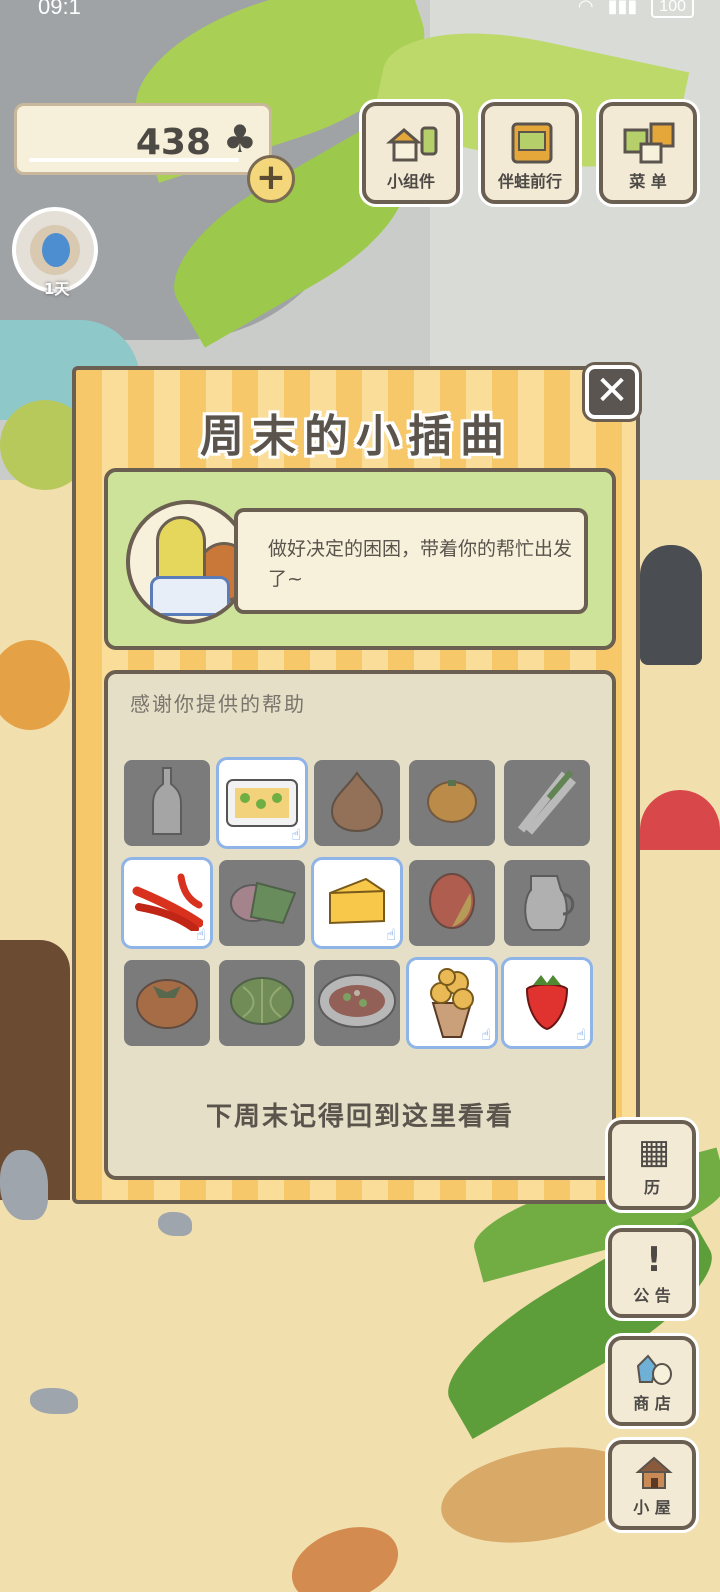  I want to click on item-slot-cheese: ☝, so click(357, 903).